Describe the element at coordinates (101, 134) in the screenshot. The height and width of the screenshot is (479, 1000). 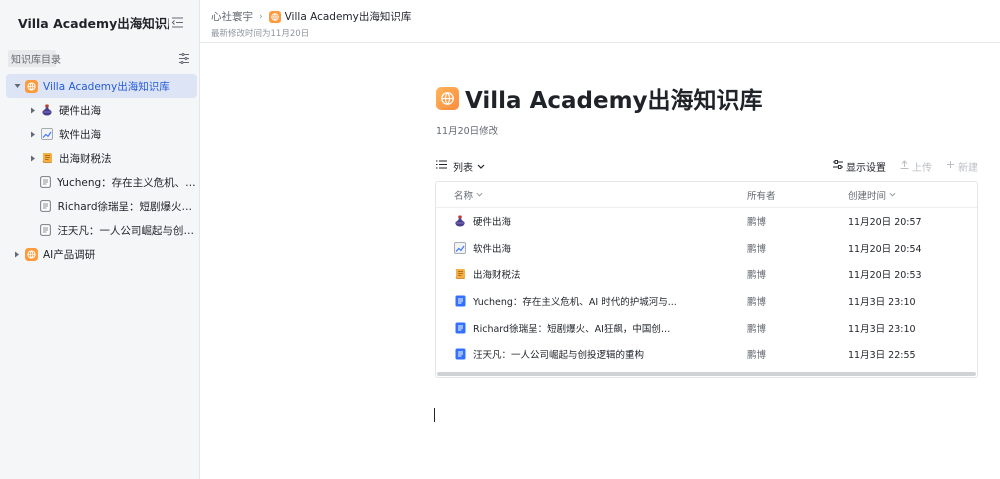
I see `sidebar-item: 软件出海` at that location.